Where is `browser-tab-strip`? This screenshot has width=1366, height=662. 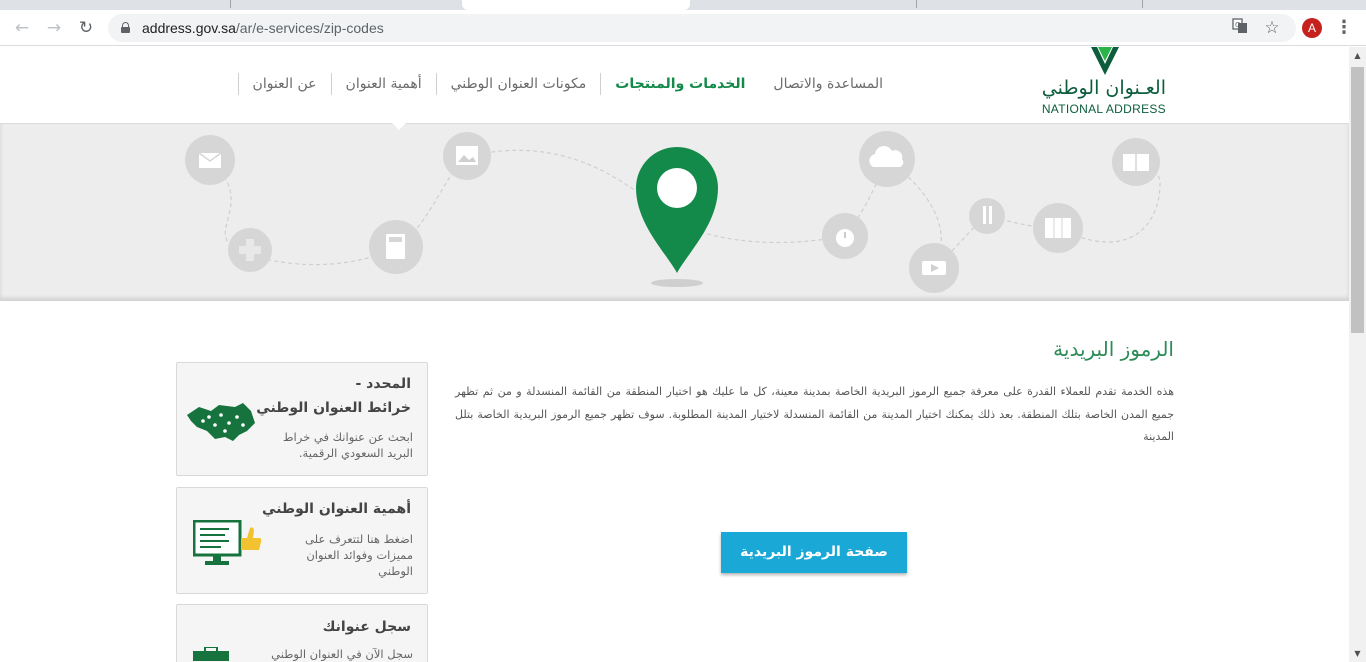 browser-tab-strip is located at coordinates (683, 5).